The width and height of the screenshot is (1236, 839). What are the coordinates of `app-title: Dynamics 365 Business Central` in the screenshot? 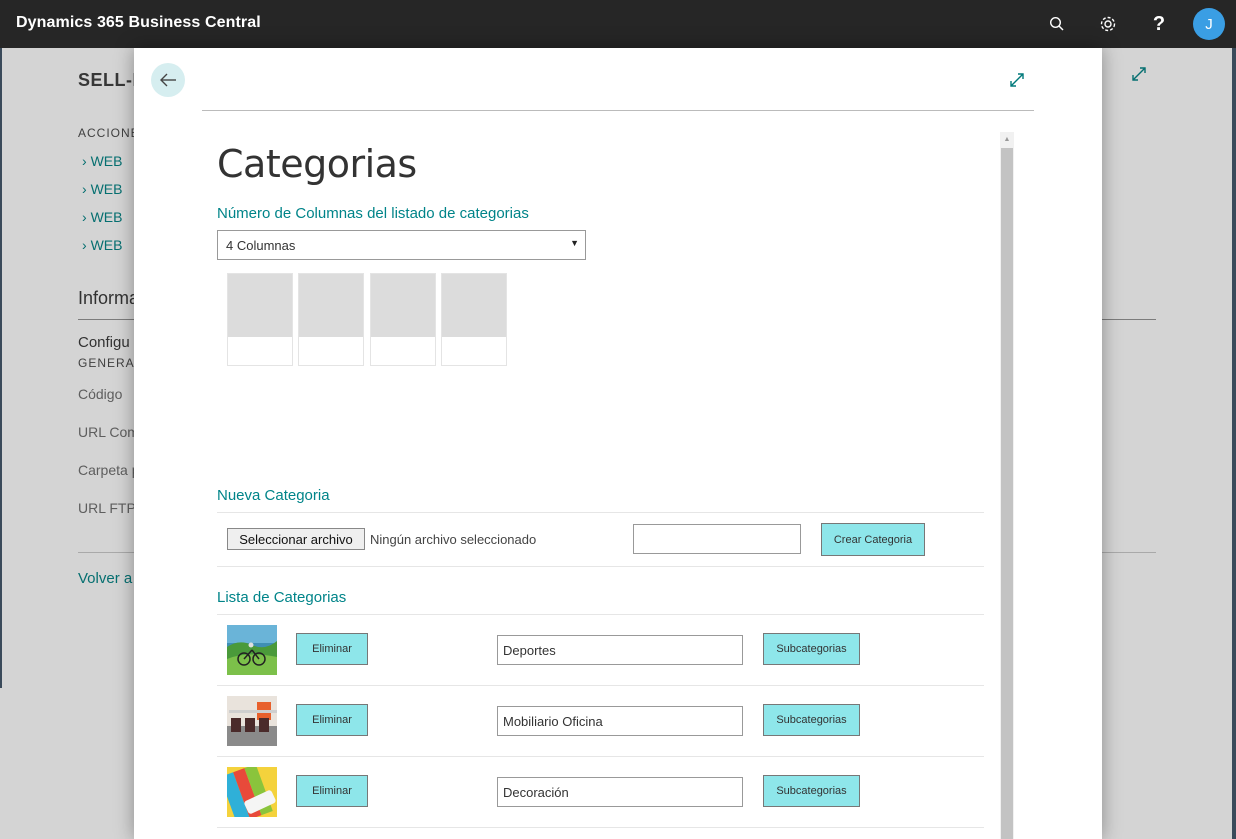 It's located at (138, 23).